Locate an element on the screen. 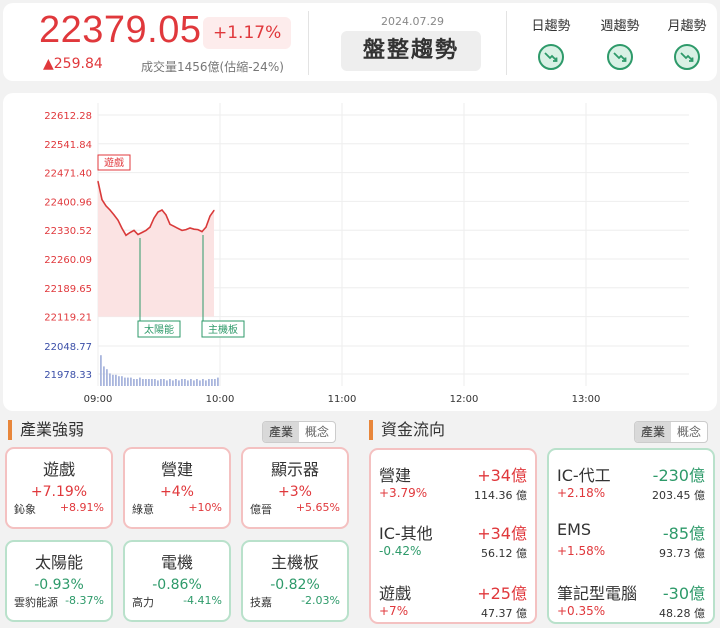 This screenshot has width=720, height=628. fund-name: 筆記型電腦 is located at coordinates (597, 593).